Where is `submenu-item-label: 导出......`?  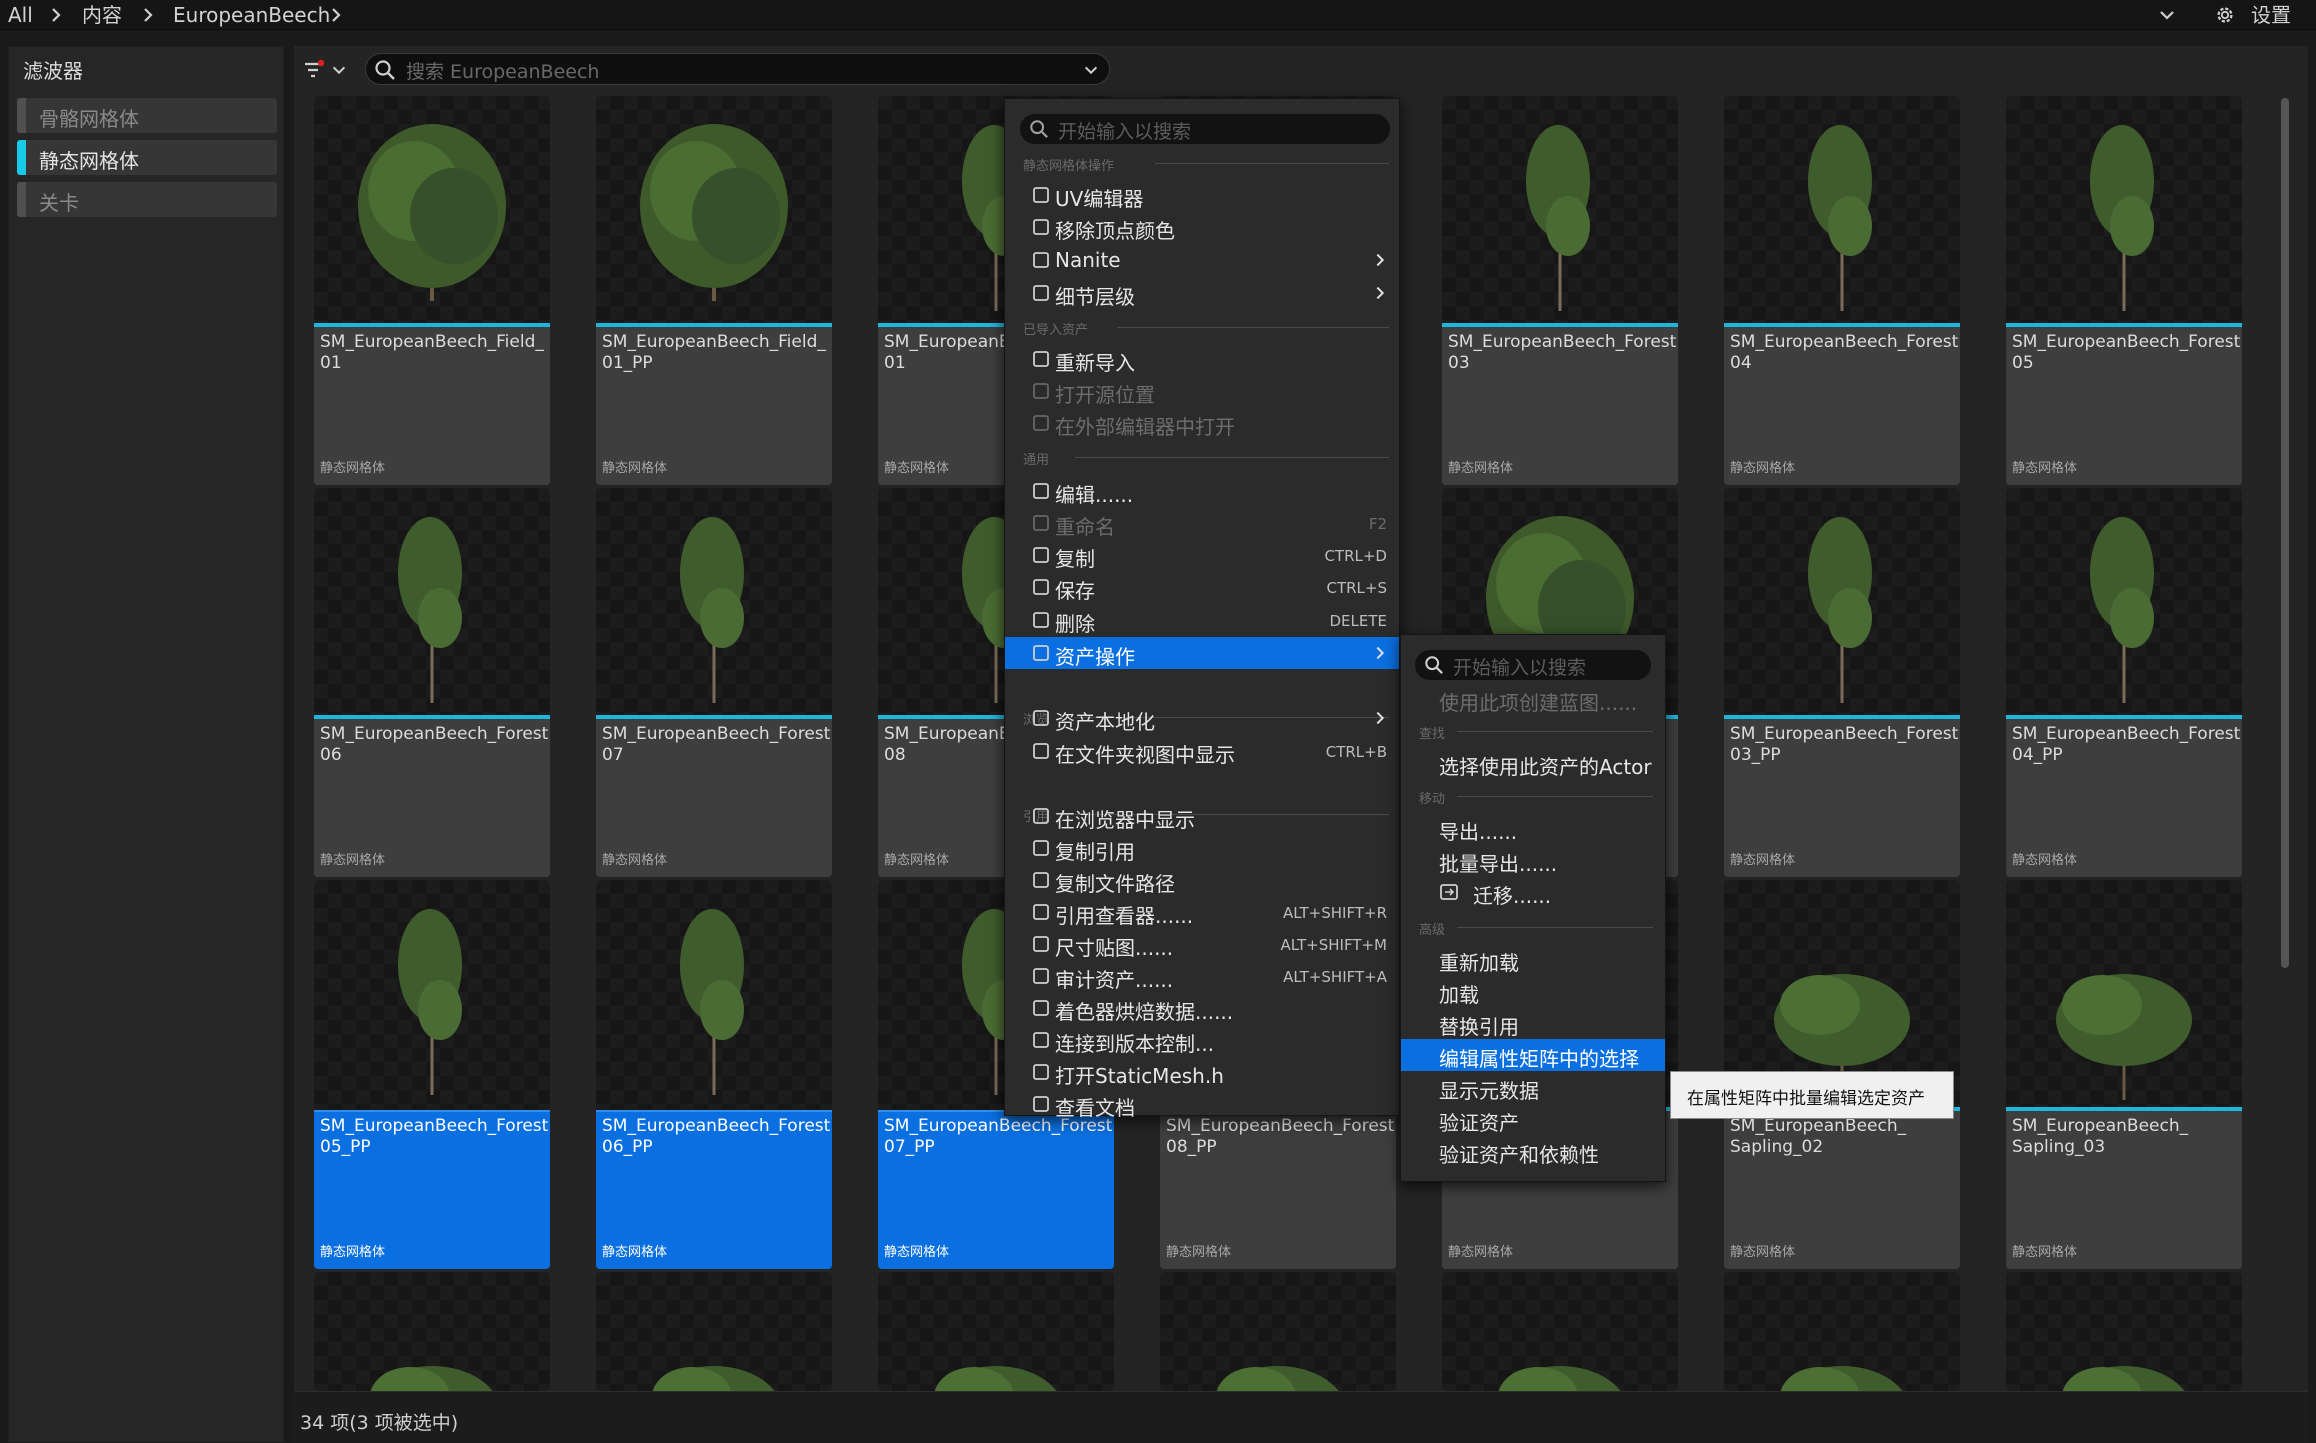 submenu-item-label: 导出...... is located at coordinates (1478, 832).